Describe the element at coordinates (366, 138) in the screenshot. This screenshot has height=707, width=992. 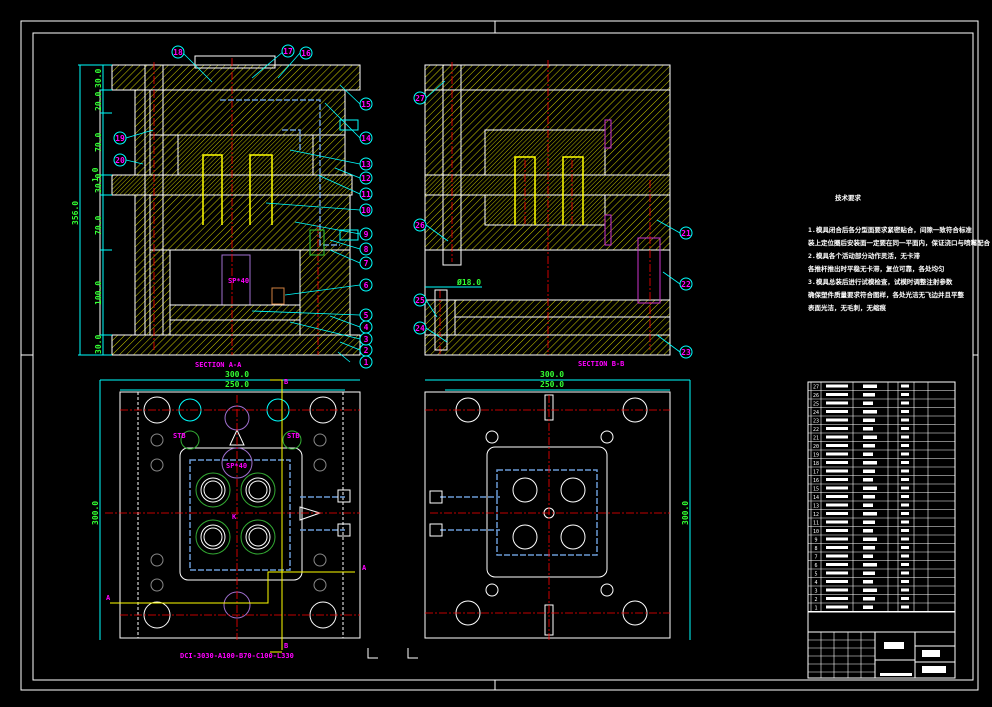
I see `svg-text: 14` at that location.